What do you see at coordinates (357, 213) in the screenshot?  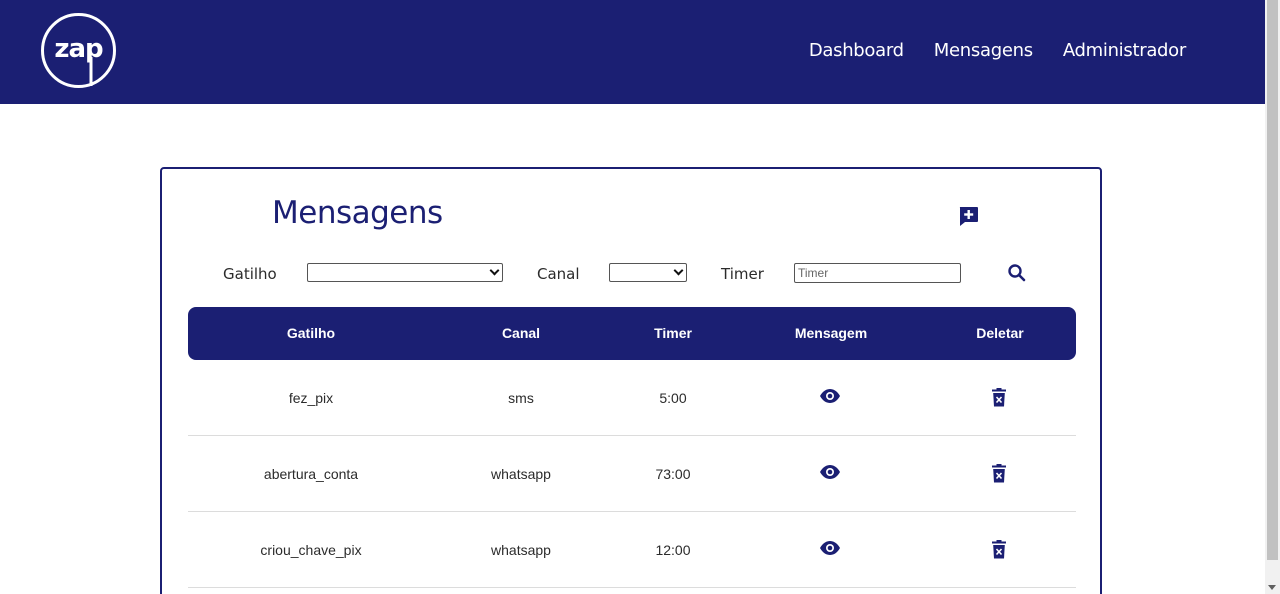 I see `page-title: Mensagens` at bounding box center [357, 213].